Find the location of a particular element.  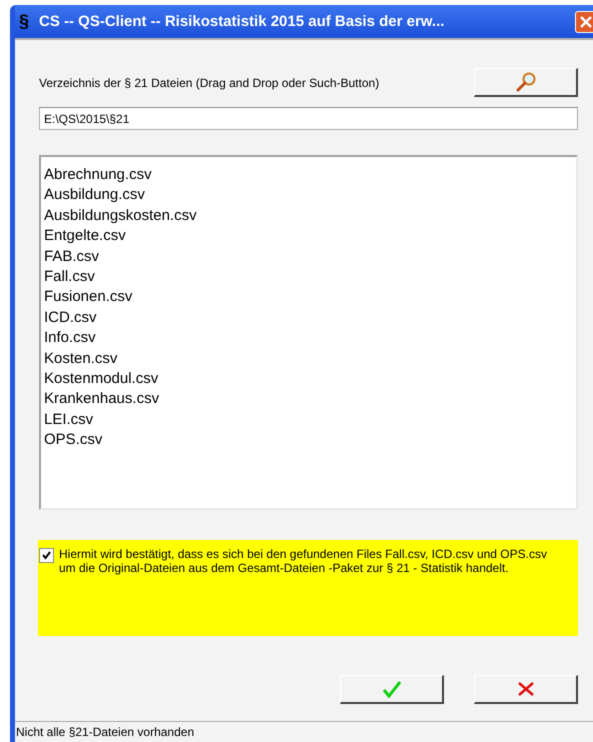

file-list-item: Krankenhaus.csv is located at coordinates (308, 399).